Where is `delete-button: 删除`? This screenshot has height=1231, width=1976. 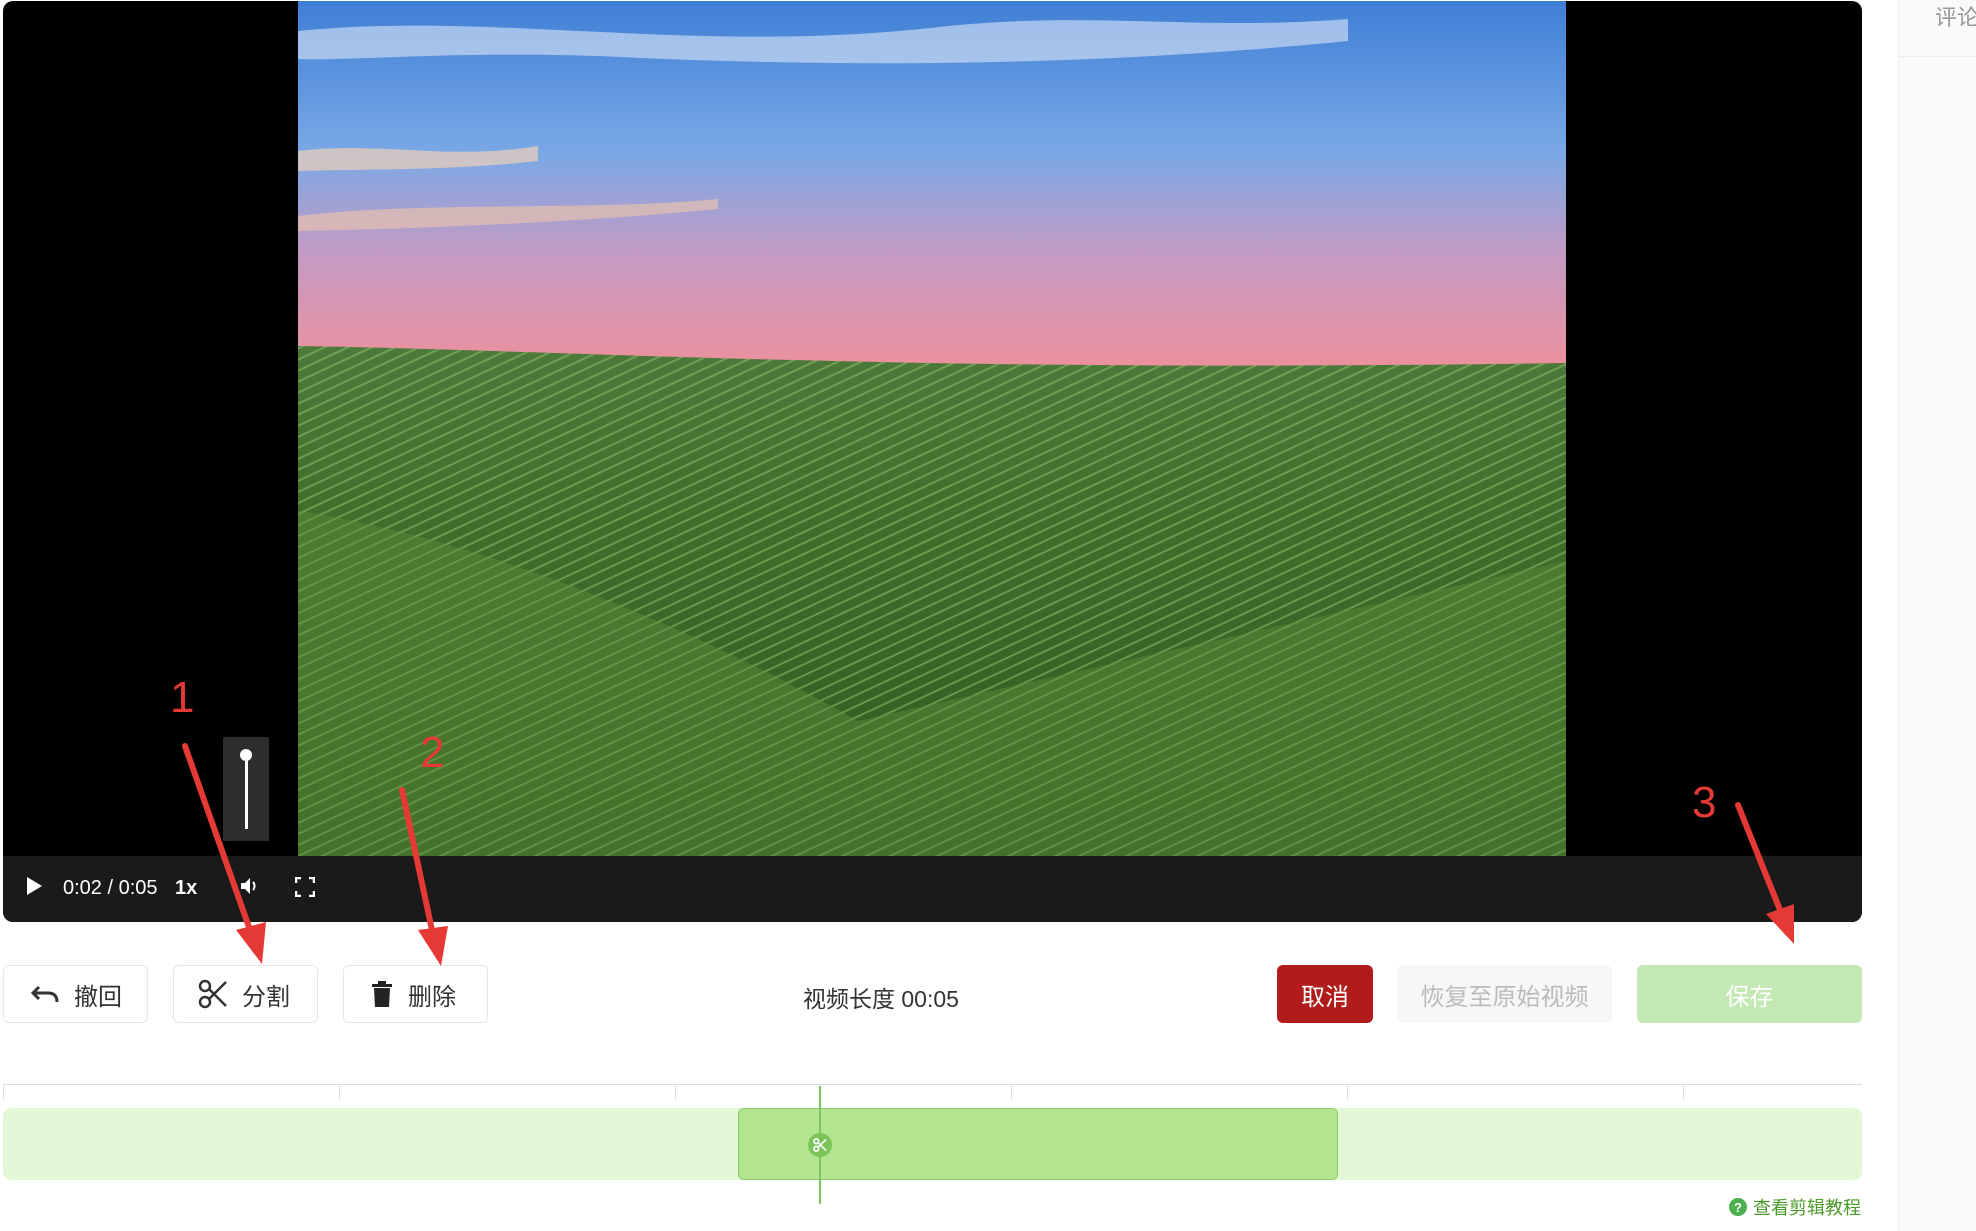
delete-button: 删除 is located at coordinates (415, 994).